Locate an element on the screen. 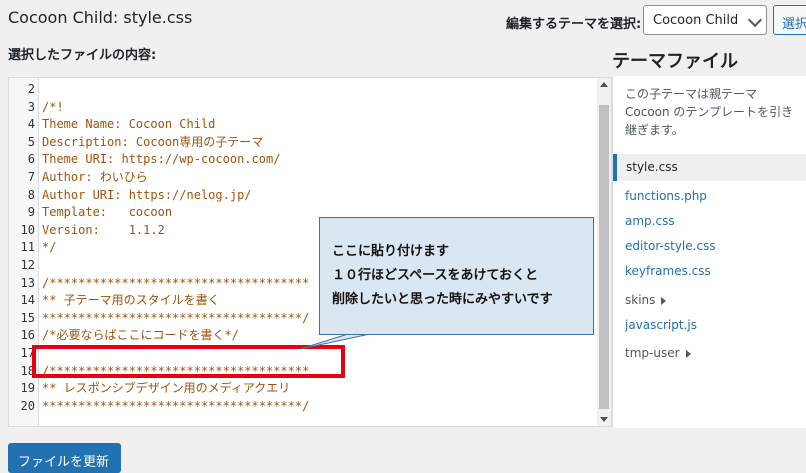  line-code: */ is located at coordinates (49, 247).